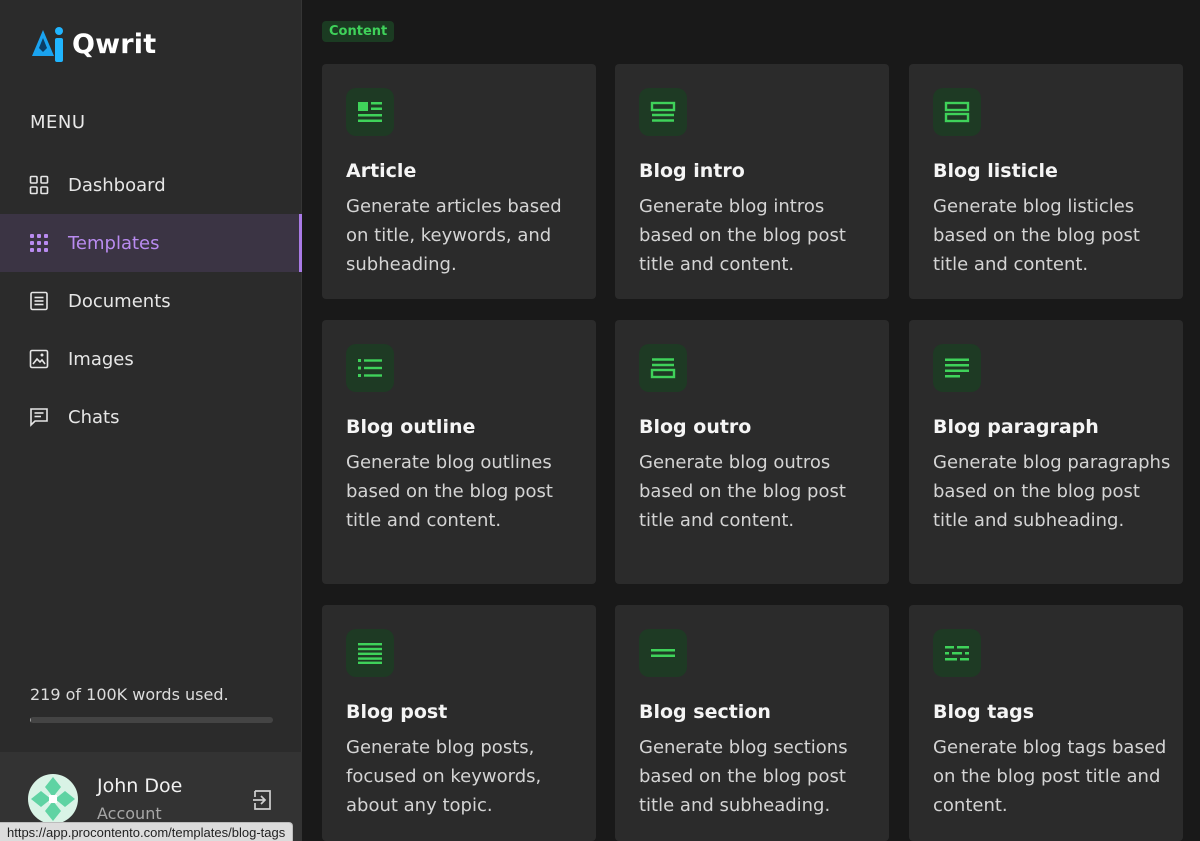 The width and height of the screenshot is (1200, 841). What do you see at coordinates (411, 427) in the screenshot?
I see `card-title: Blog outline` at bounding box center [411, 427].